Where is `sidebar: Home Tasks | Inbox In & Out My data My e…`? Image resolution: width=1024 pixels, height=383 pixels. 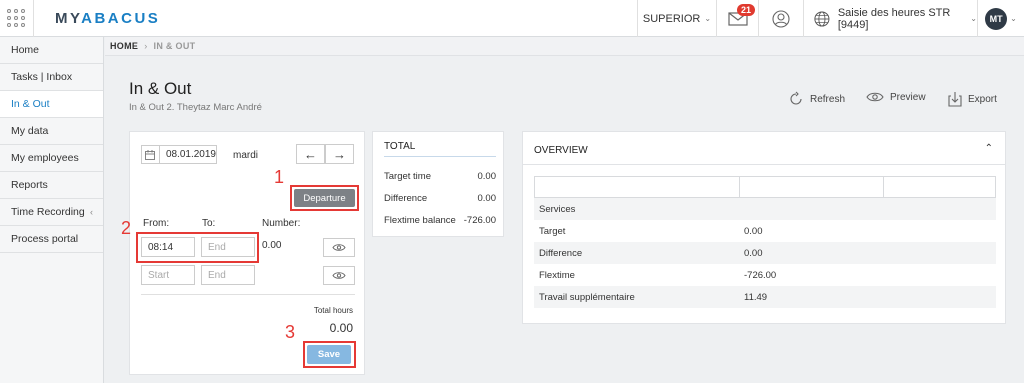
sidebar: Home Tasks | Inbox In & Out My data My e… is located at coordinates (52, 210).